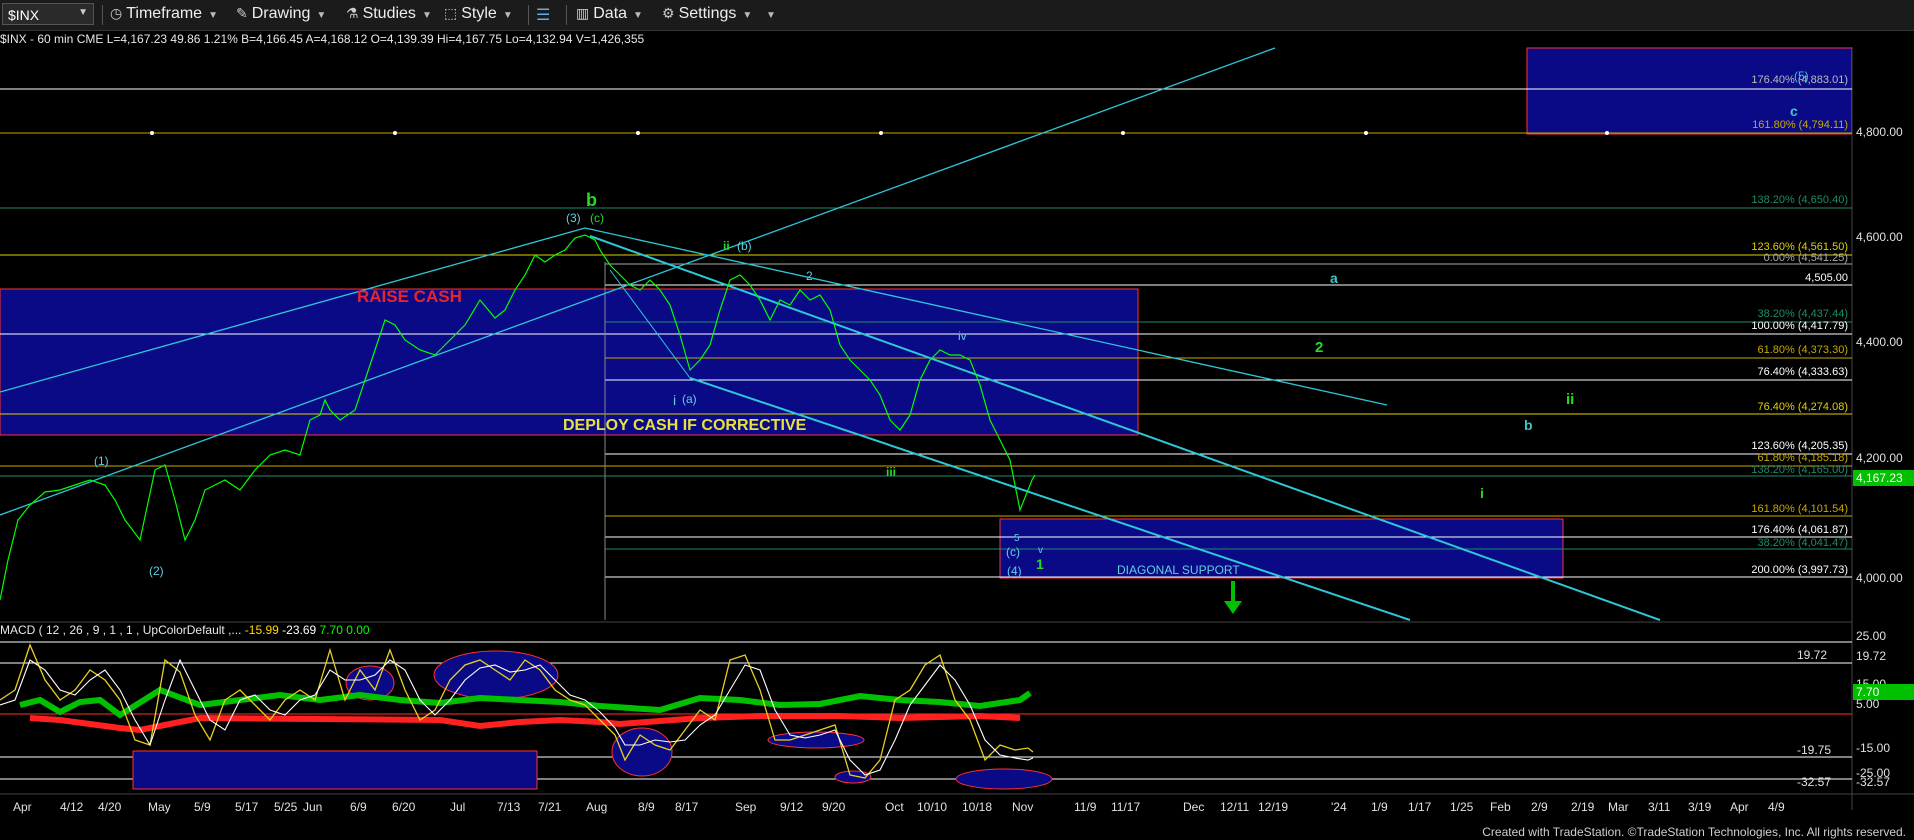 The width and height of the screenshot is (1914, 840). What do you see at coordinates (1040, 550) in the screenshot?
I see `wave-label: v` at bounding box center [1040, 550].